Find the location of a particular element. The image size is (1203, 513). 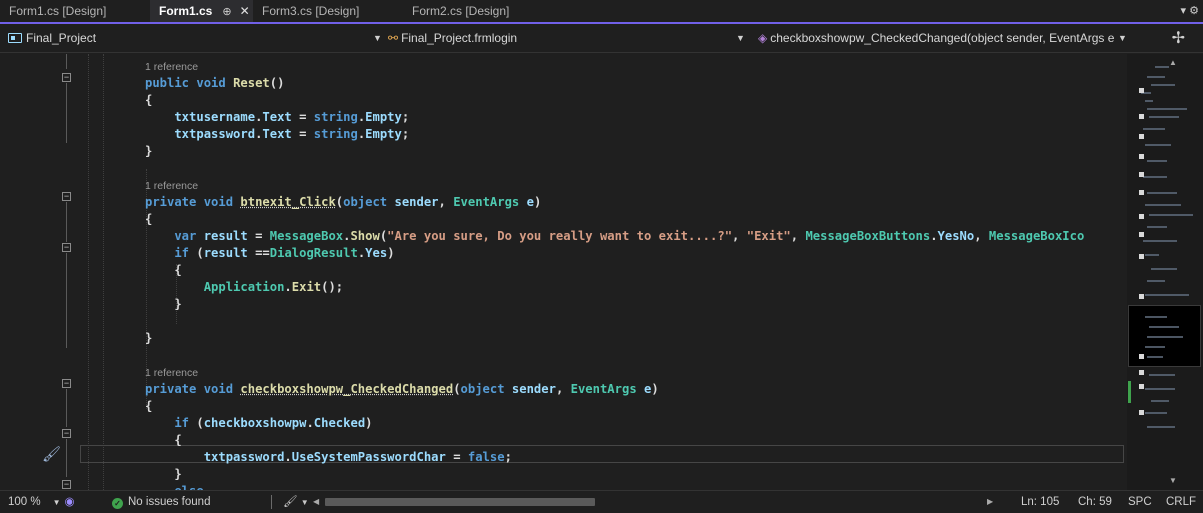

code-token: . is located at coordinates (934, 236).